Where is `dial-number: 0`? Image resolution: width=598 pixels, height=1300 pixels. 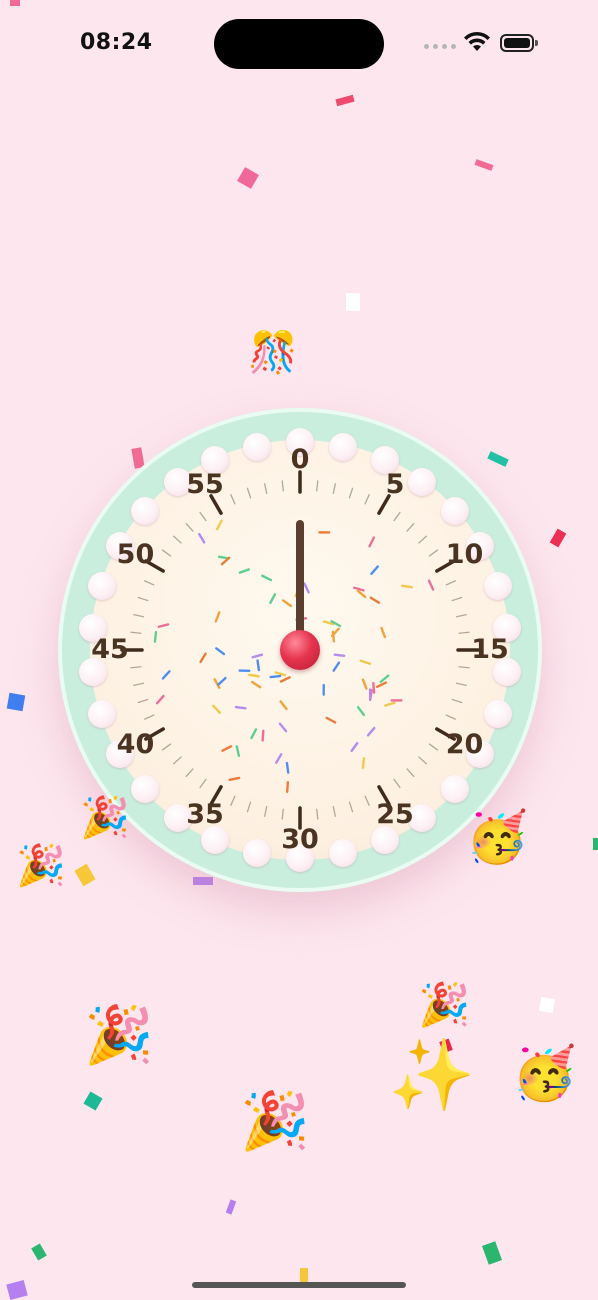
dial-number: 0 is located at coordinates (300, 459).